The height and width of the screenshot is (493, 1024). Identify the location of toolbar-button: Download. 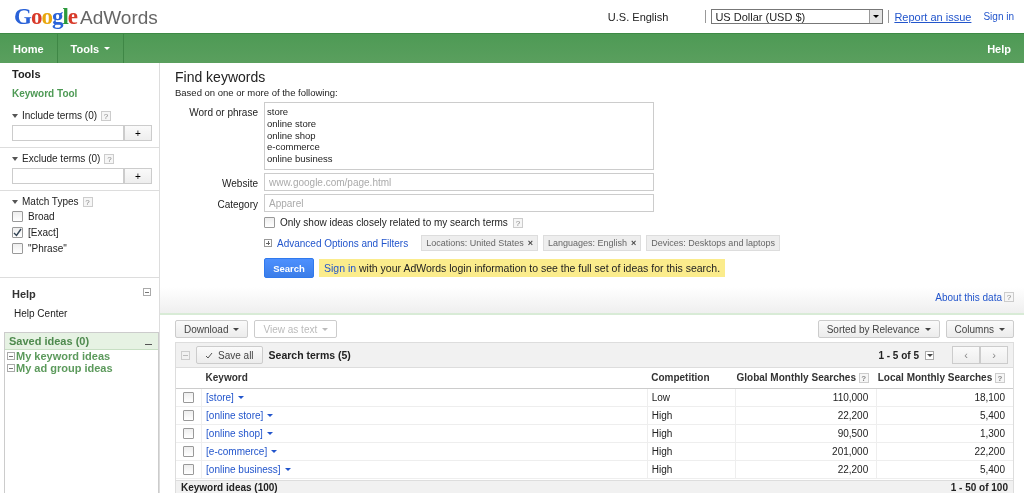
(212, 329).